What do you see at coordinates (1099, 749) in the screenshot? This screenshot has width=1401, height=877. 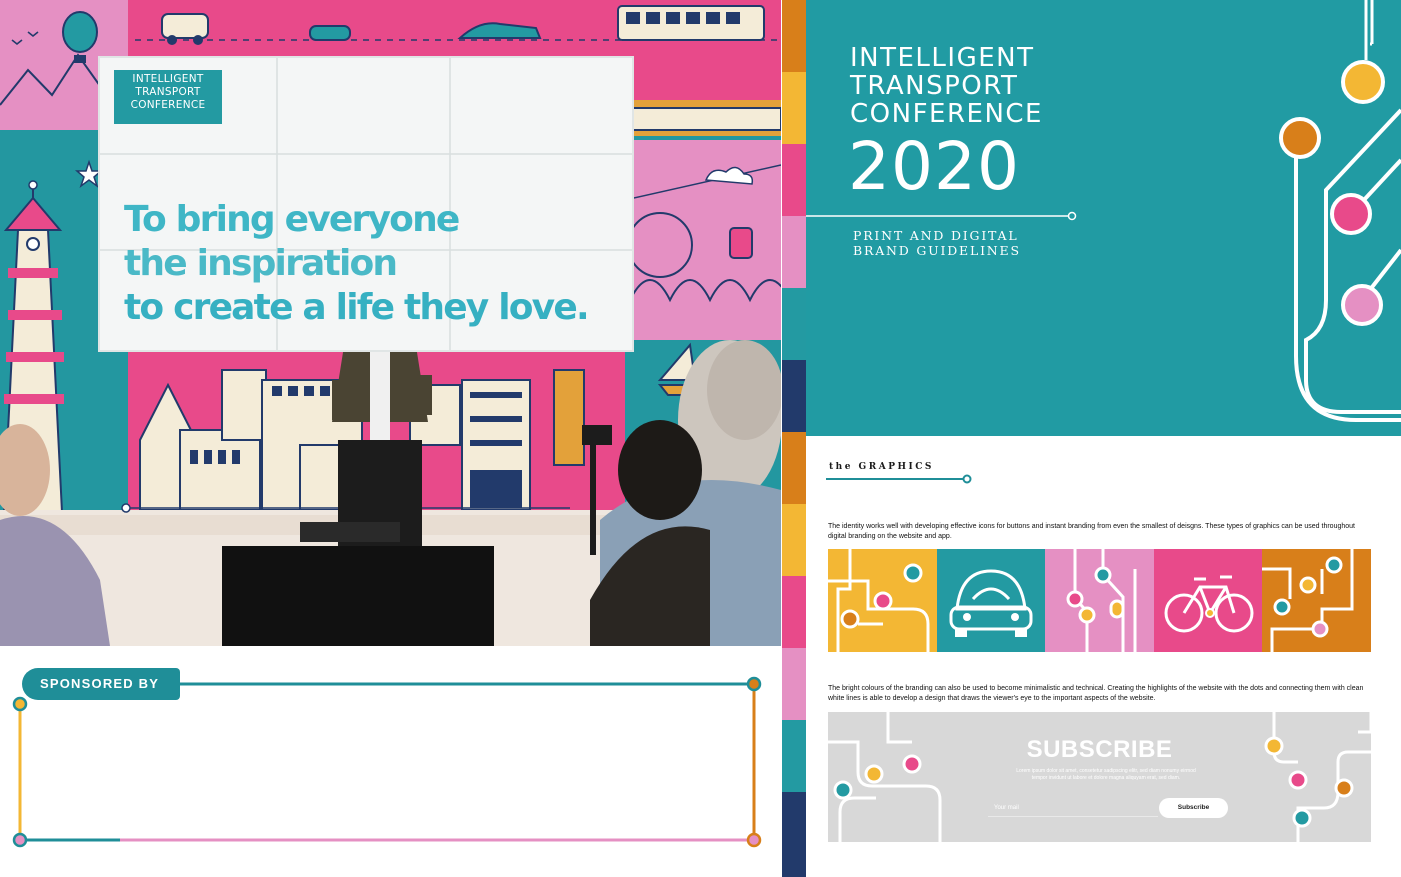 I see `subscribe-title: SUBSCRIBE` at bounding box center [1099, 749].